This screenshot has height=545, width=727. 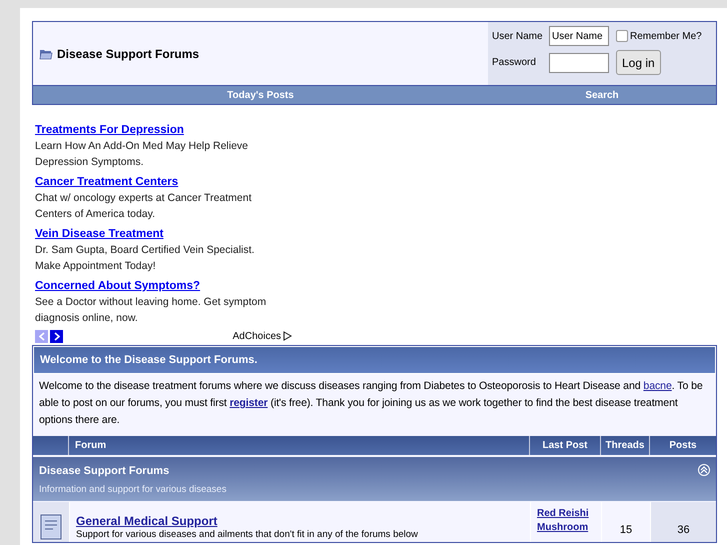 What do you see at coordinates (164, 234) in the screenshot?
I see `ad-link: Vein Disease Treatment` at bounding box center [164, 234].